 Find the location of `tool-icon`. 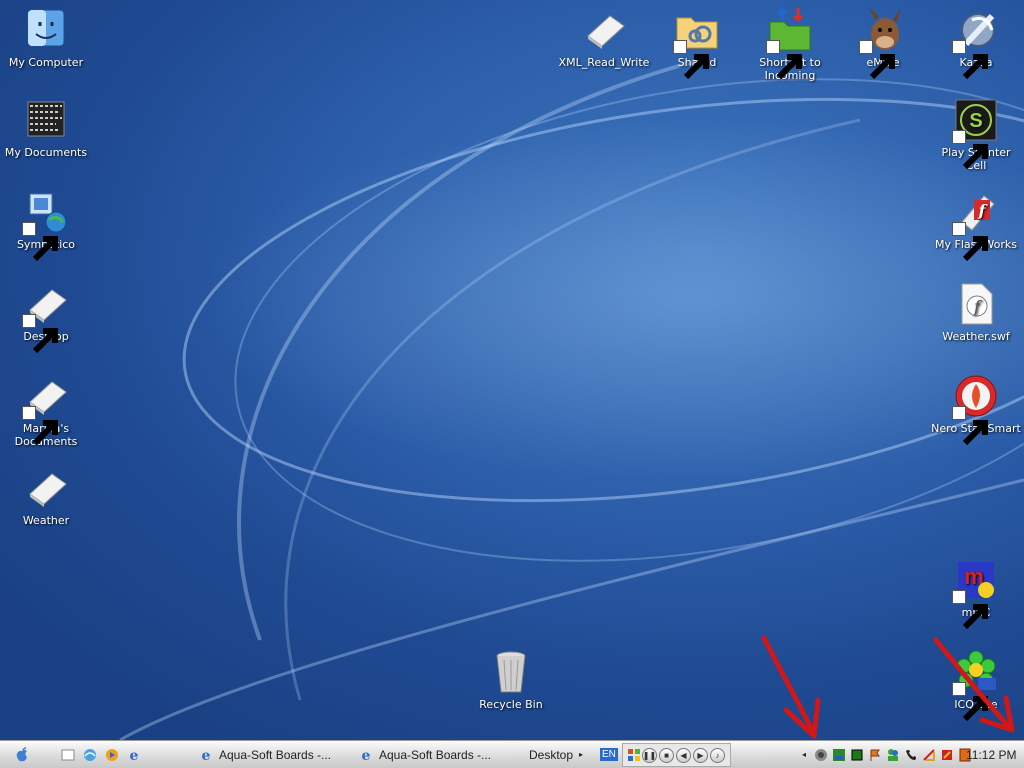

tool-icon is located at coordinates (947, 755).